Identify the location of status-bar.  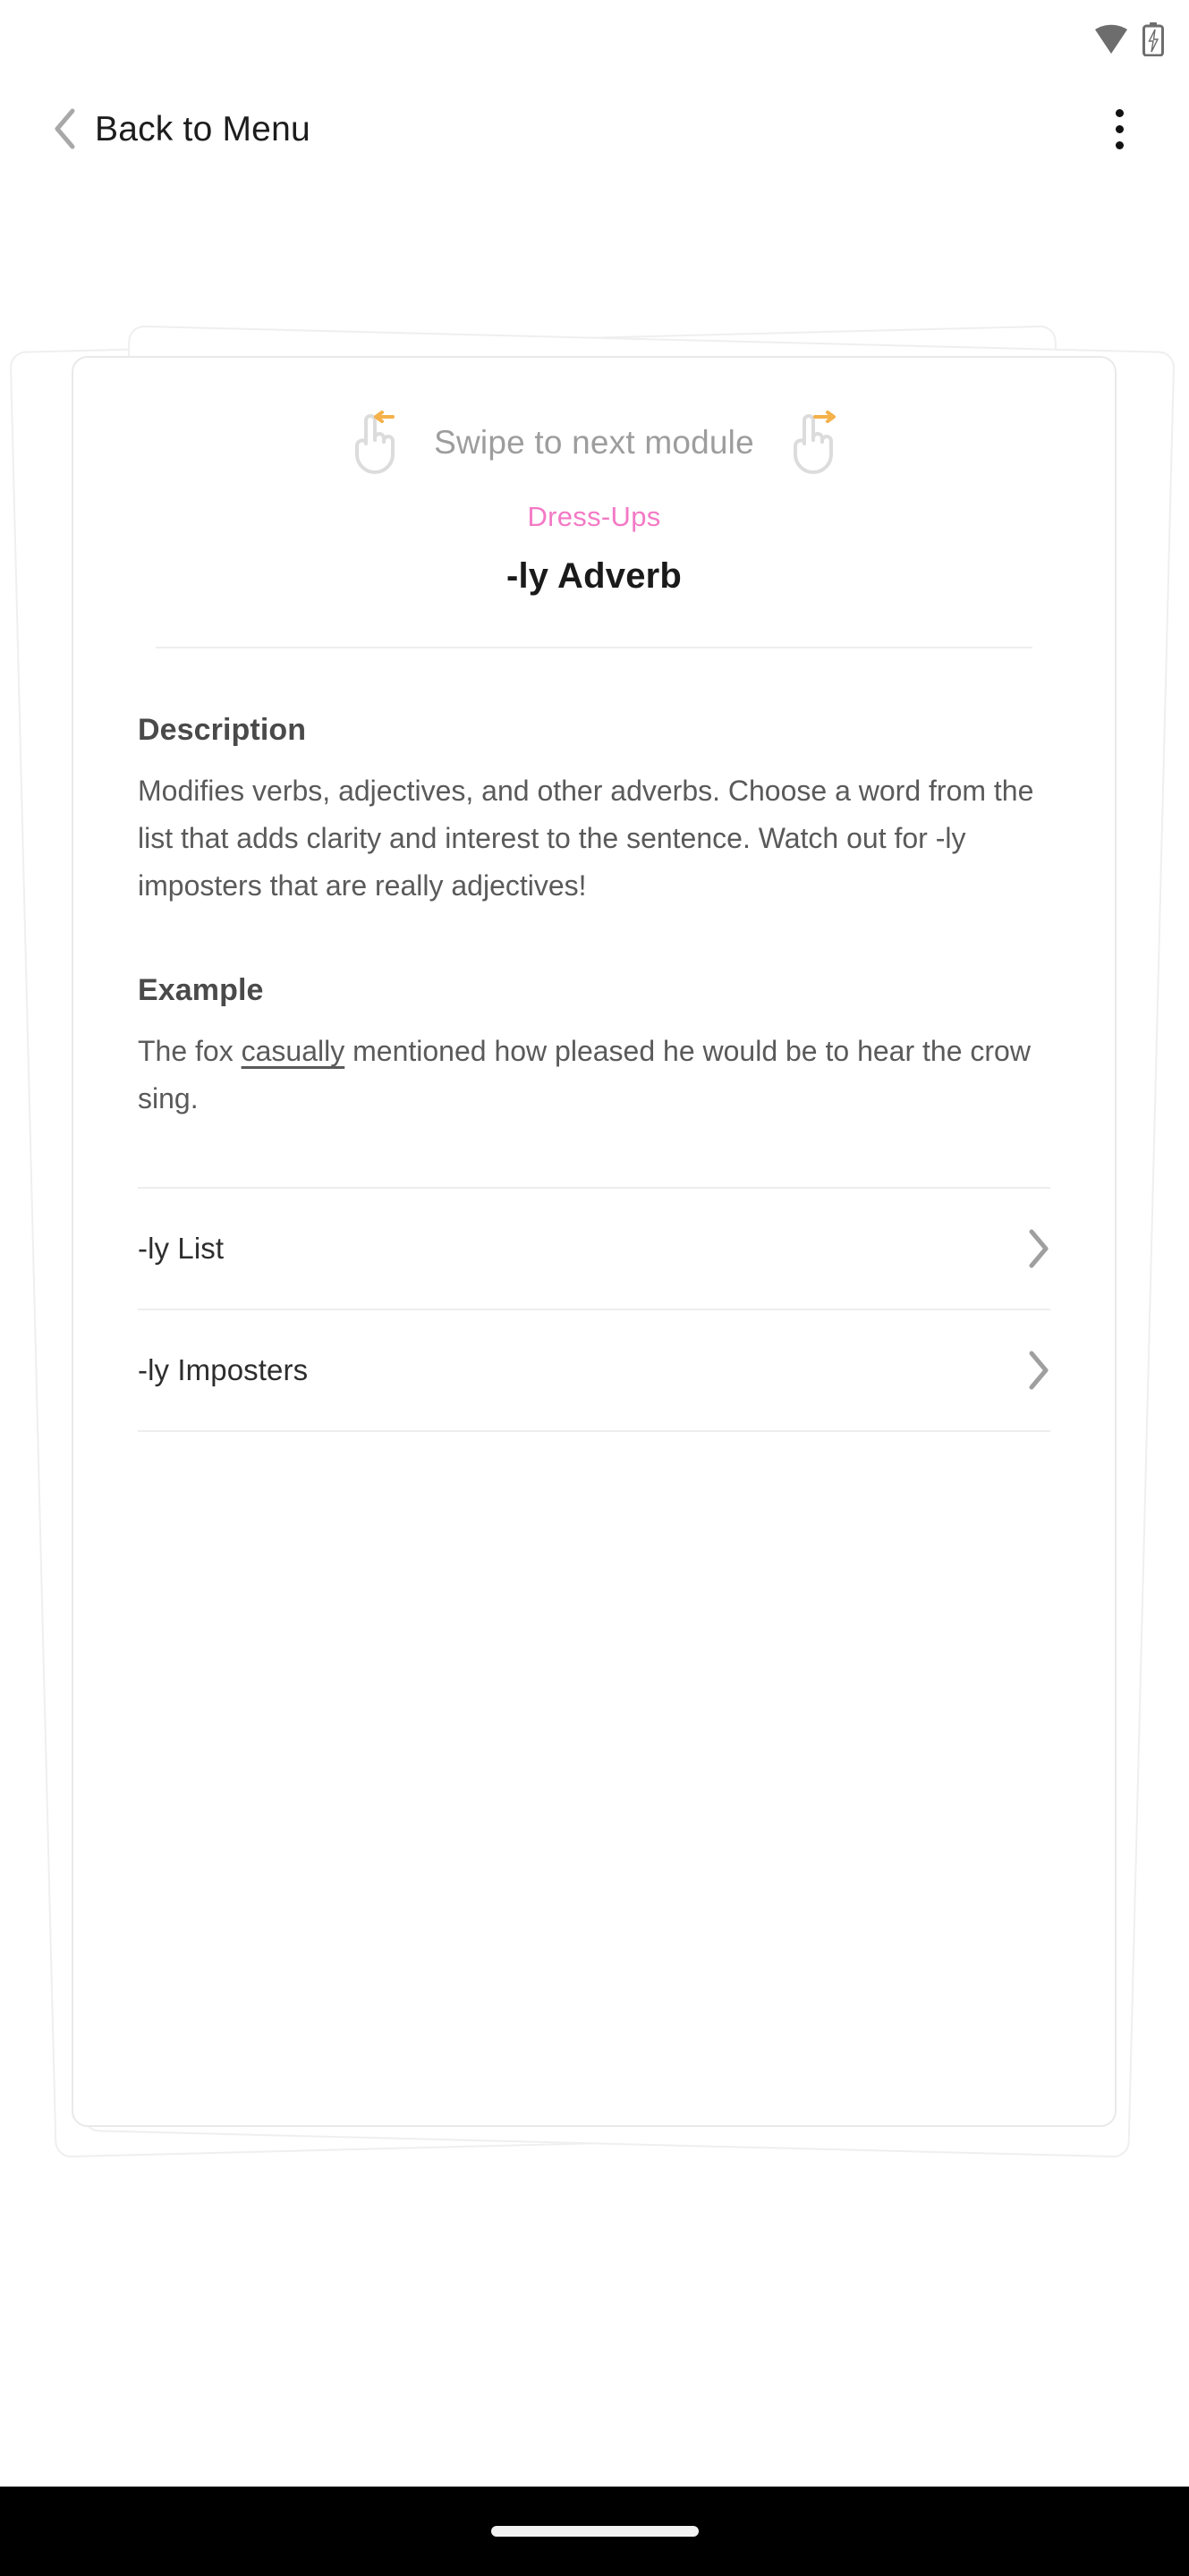
(594, 39).